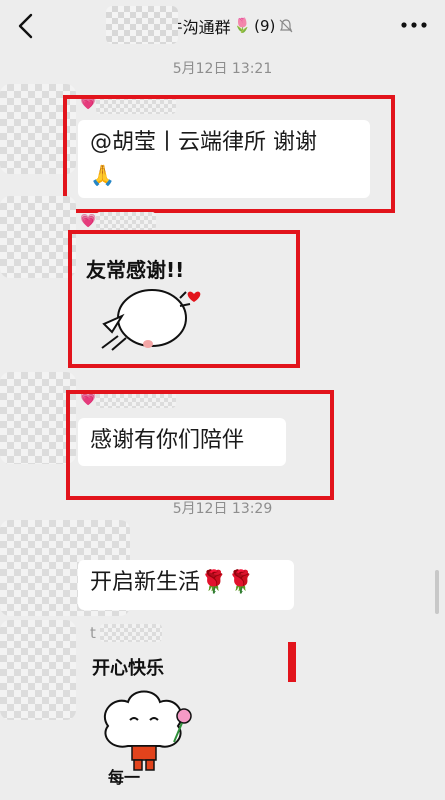  What do you see at coordinates (414, 25) in the screenshot?
I see `more-options-icon` at bounding box center [414, 25].